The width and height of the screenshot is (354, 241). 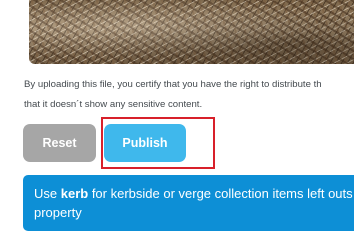 What do you see at coordinates (59, 143) in the screenshot?
I see `reset-button: Reset` at bounding box center [59, 143].